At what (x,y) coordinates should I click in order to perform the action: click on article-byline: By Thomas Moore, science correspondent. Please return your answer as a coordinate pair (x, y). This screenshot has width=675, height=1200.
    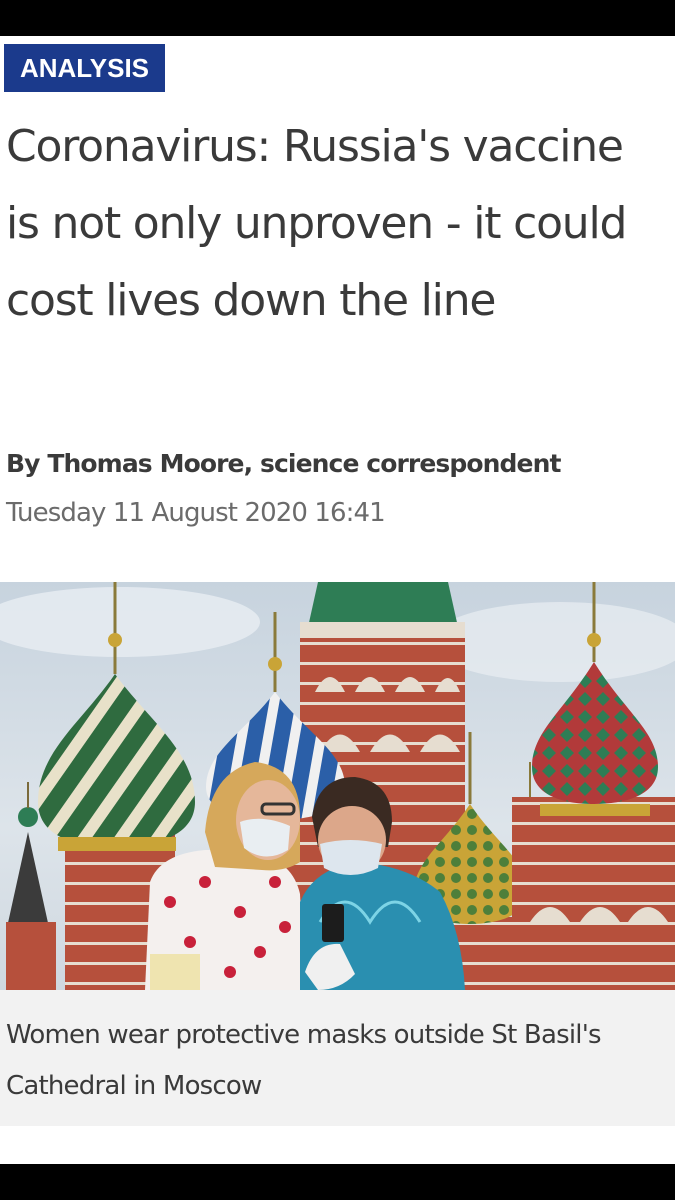
    Looking at the image, I should click on (336, 463).